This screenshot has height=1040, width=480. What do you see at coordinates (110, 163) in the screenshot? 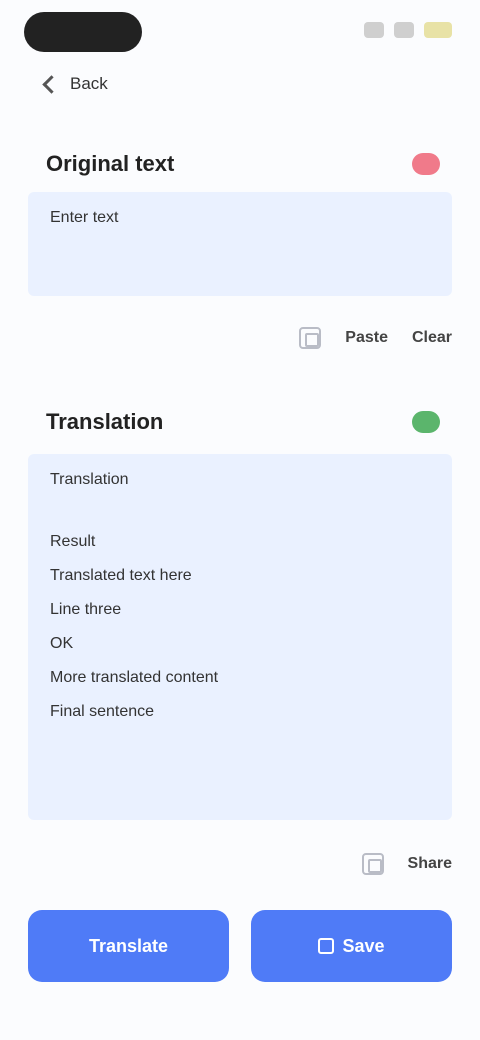
I see `source-title: Original text` at bounding box center [110, 163].